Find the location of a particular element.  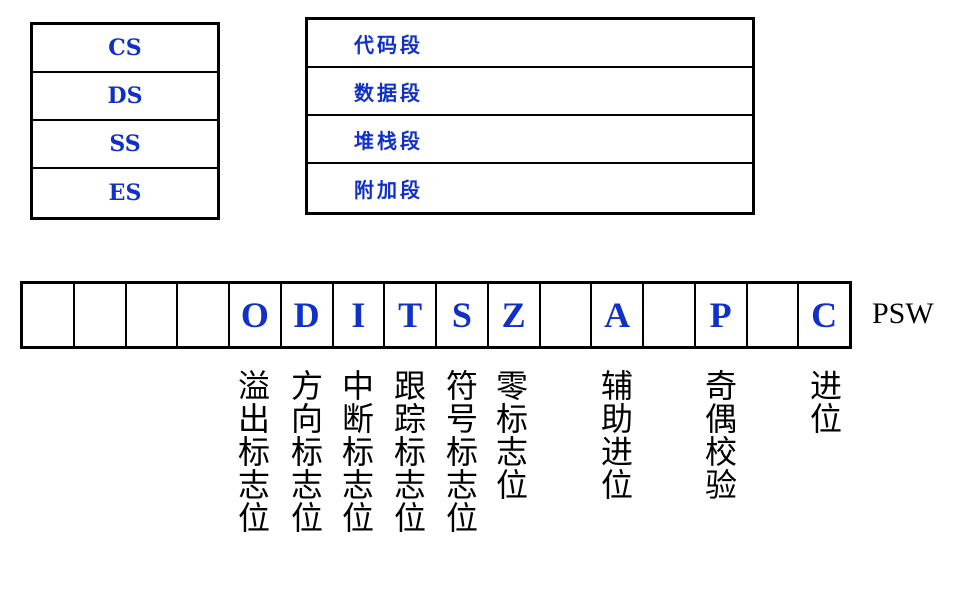

register-ds: DS is located at coordinates (125, 97).